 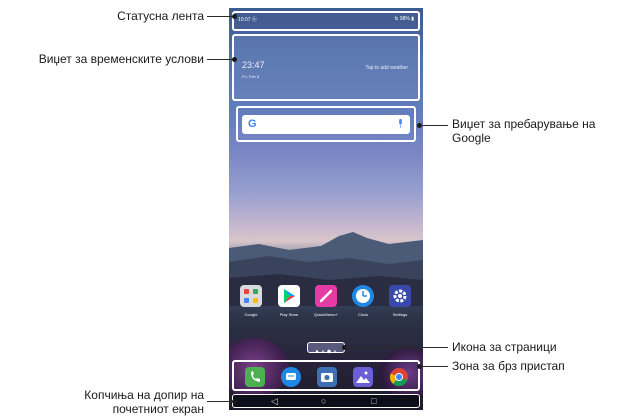 I want to click on weather-date: Fri, Feb 8, so click(x=251, y=76).